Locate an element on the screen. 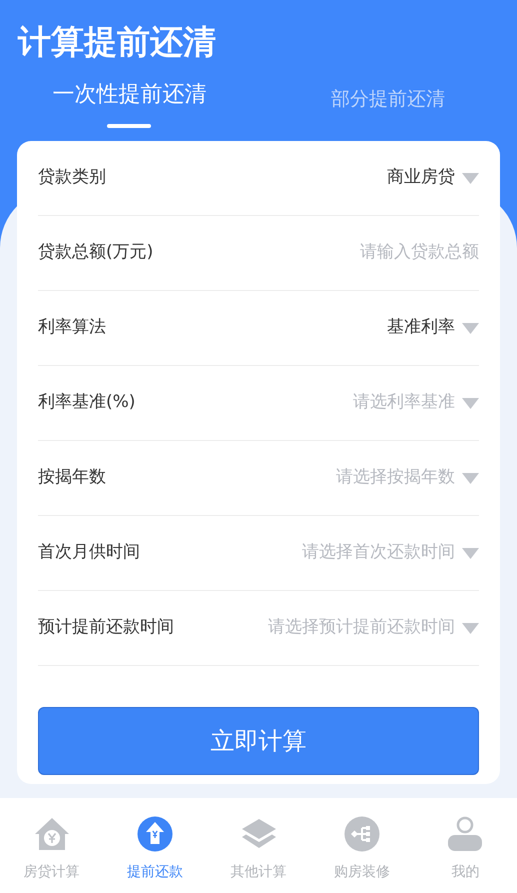 This screenshot has width=517, height=893. field-label: 贷款总额(万元) is located at coordinates (96, 252).